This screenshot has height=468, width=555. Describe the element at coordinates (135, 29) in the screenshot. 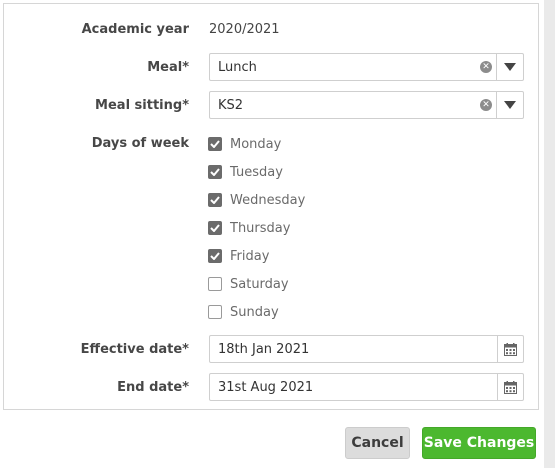

I see `academic-year-label: Academic year` at that location.